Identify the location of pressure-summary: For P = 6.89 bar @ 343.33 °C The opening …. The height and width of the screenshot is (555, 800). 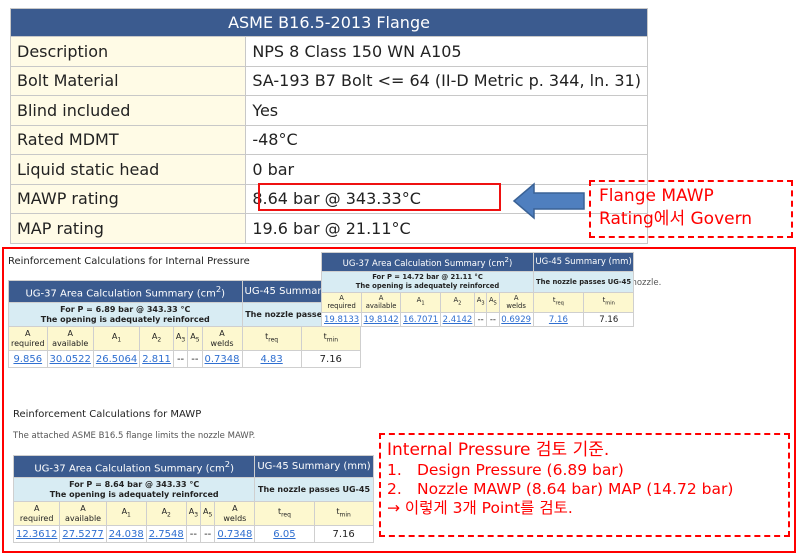
(125, 314).